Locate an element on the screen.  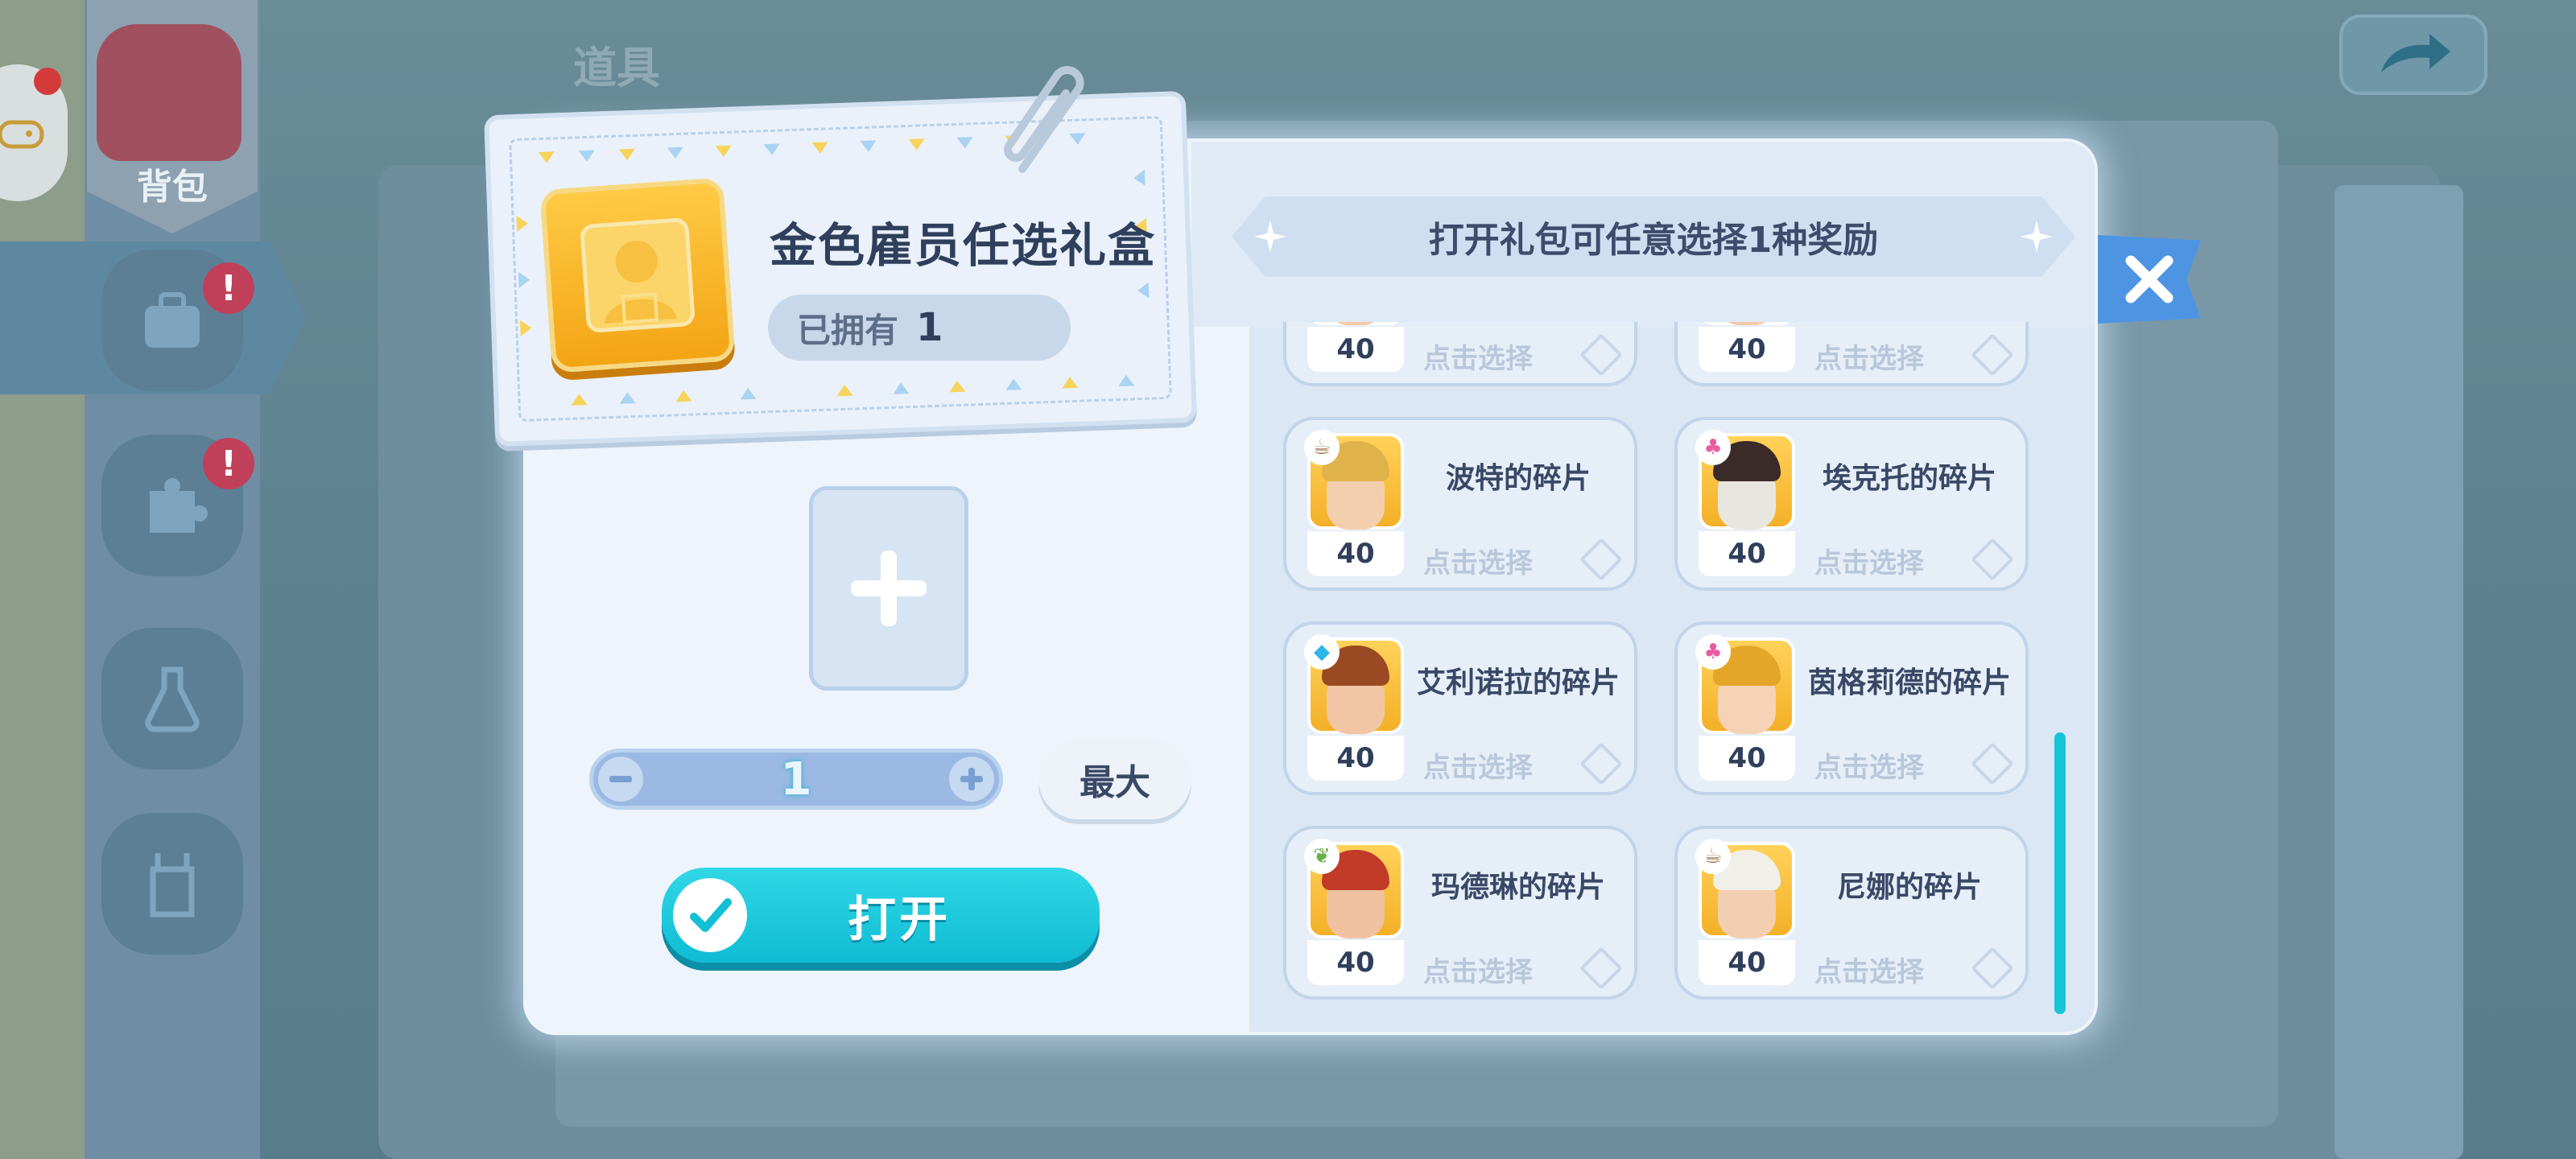
reward-name: 尼娜的碎片 is located at coordinates (1909, 887).